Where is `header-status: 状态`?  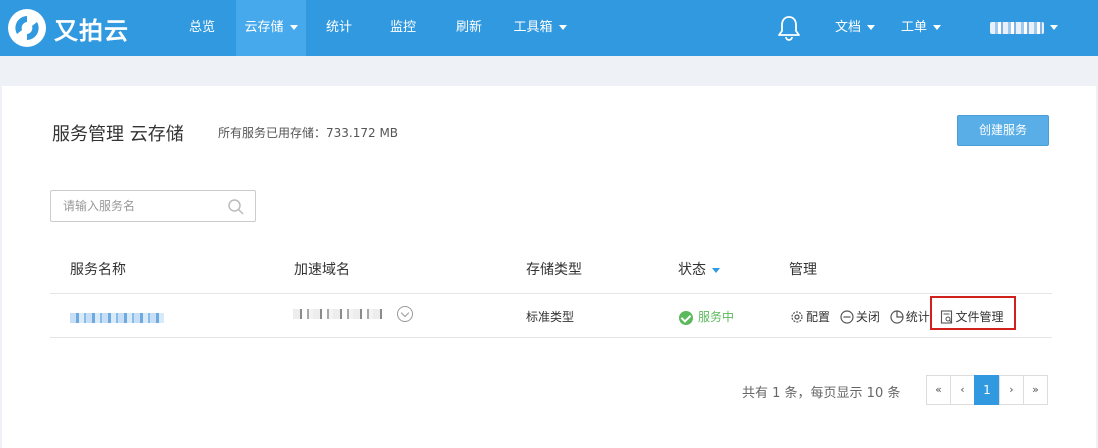
header-status: 状态 is located at coordinates (699, 269).